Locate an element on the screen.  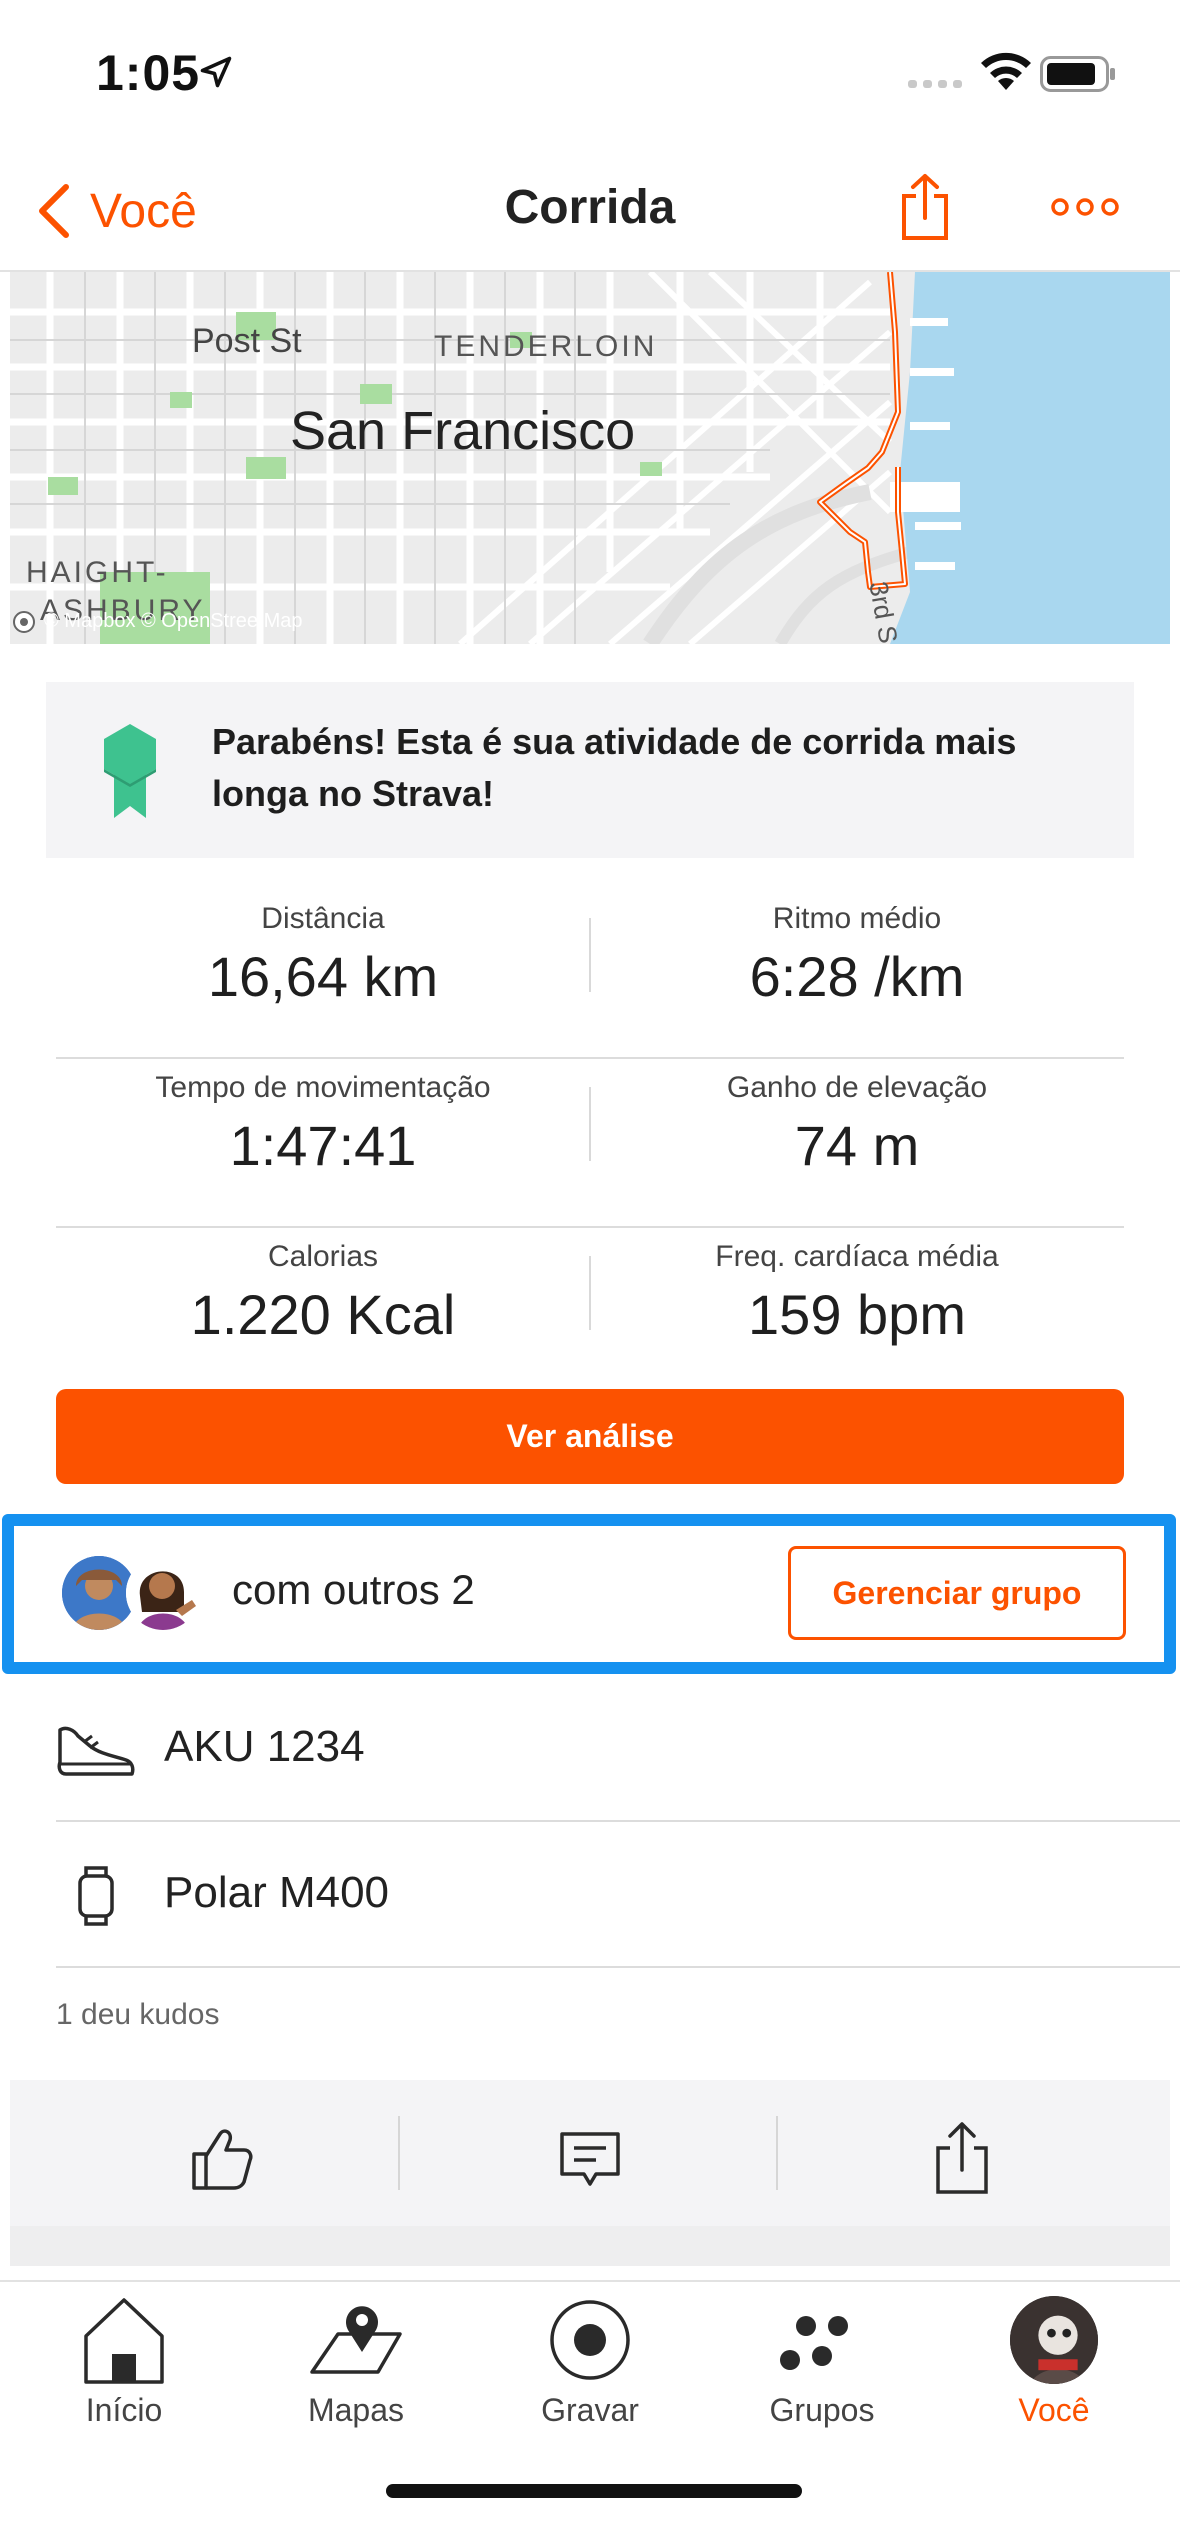
stat-label: Freq. cardíaca média is located at coordinates (857, 1256).